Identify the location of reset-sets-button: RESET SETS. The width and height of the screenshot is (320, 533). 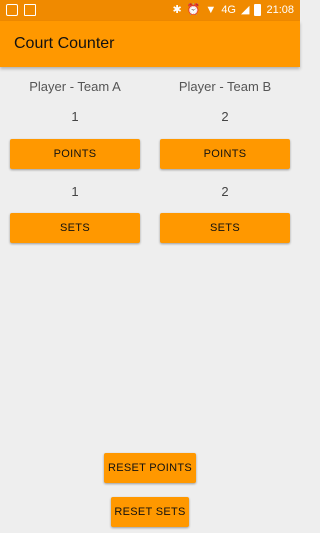
(150, 512).